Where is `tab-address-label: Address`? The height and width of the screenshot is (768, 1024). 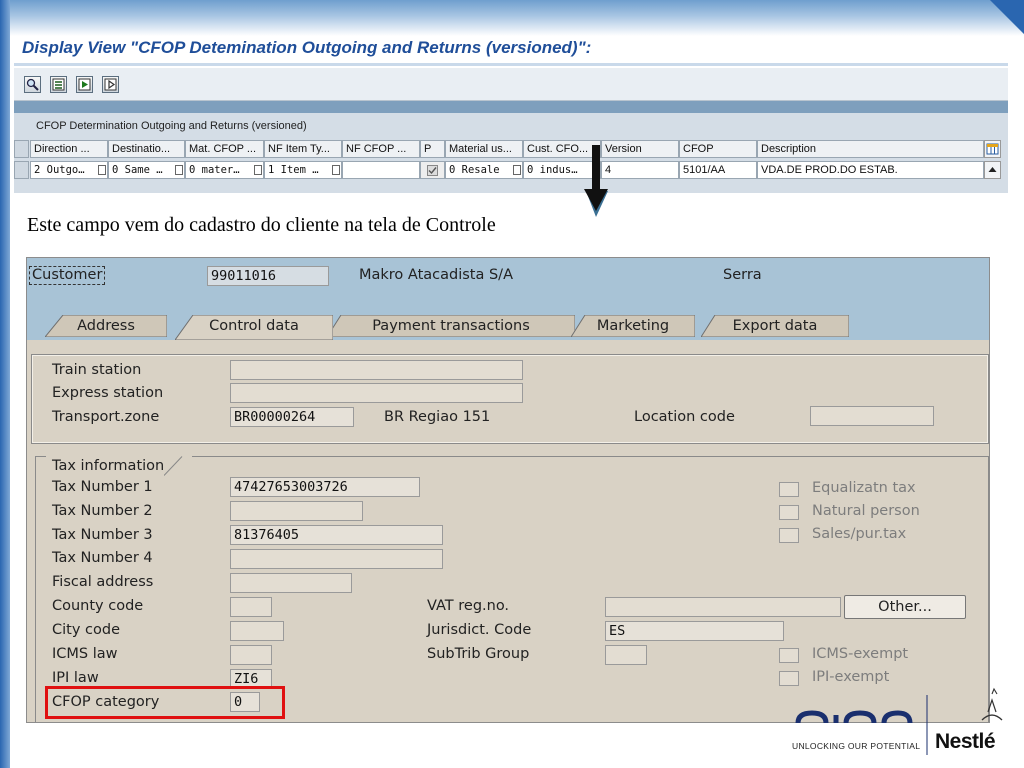 tab-address-label: Address is located at coordinates (106, 326).